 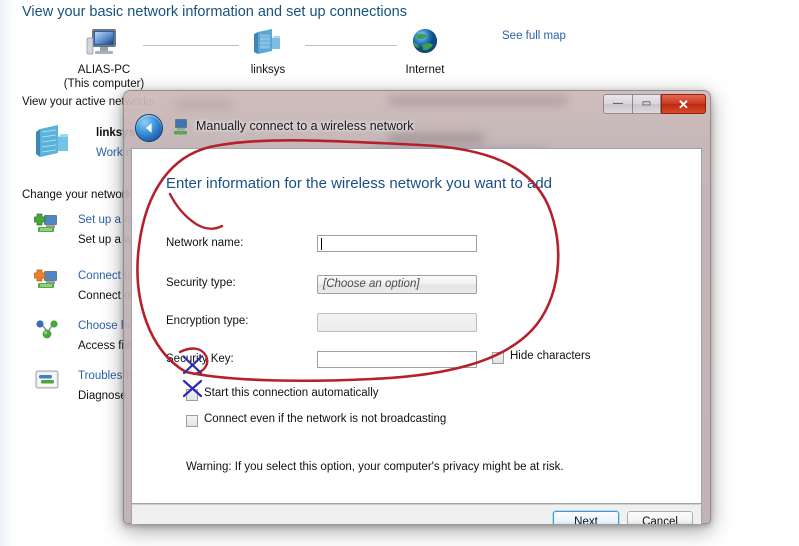 What do you see at coordinates (586, 517) in the screenshot?
I see `next-button: Next` at bounding box center [586, 517].